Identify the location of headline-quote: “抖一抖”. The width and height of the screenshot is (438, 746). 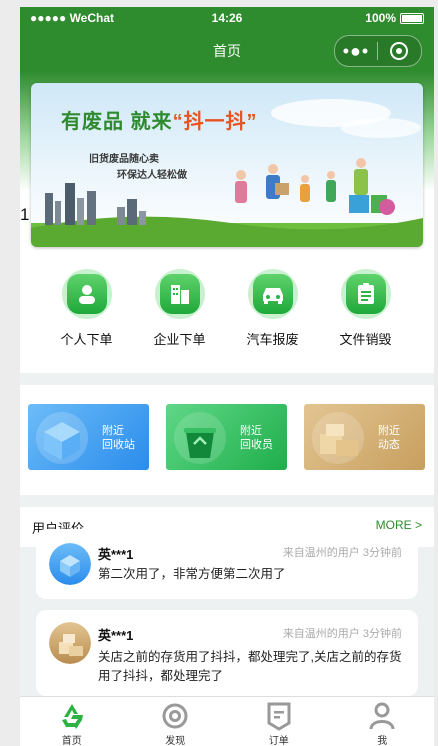
(215, 122).